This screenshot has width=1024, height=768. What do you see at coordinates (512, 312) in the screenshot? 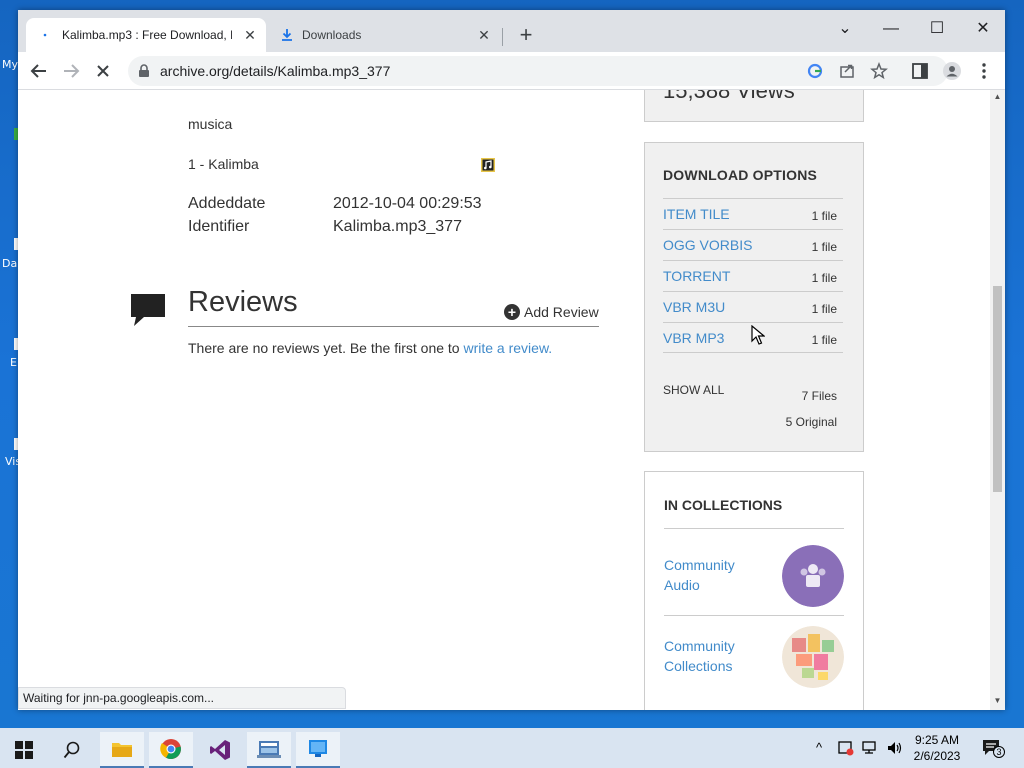
I see `plus-circle-icon: +` at bounding box center [512, 312].